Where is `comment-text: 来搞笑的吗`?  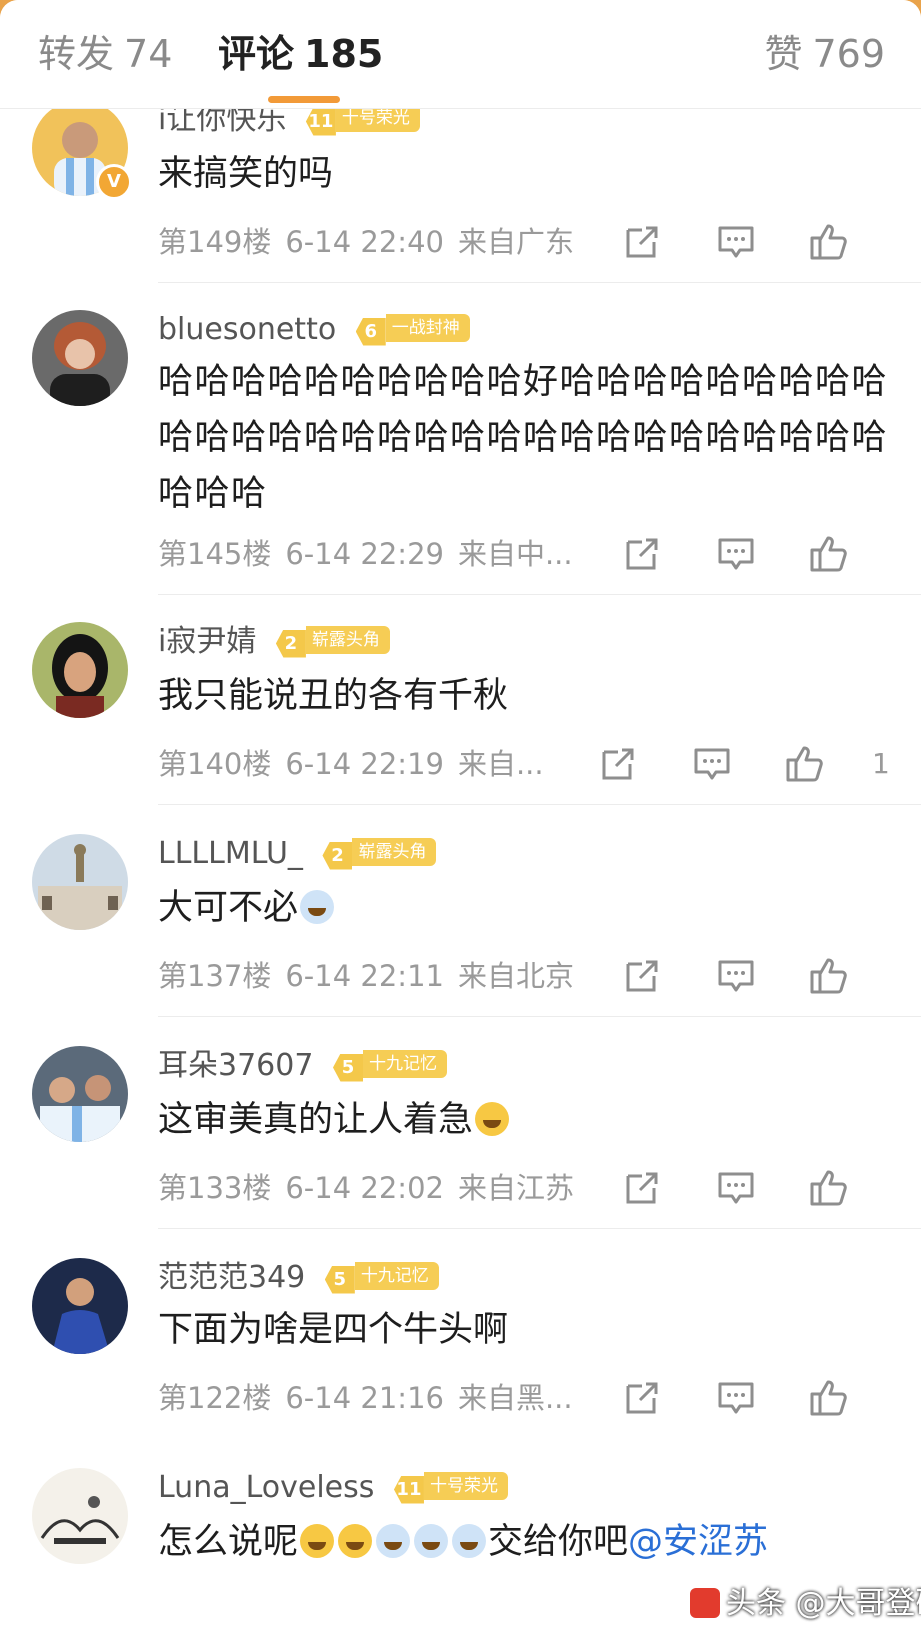
comment-text: 来搞笑的吗 is located at coordinates (246, 174).